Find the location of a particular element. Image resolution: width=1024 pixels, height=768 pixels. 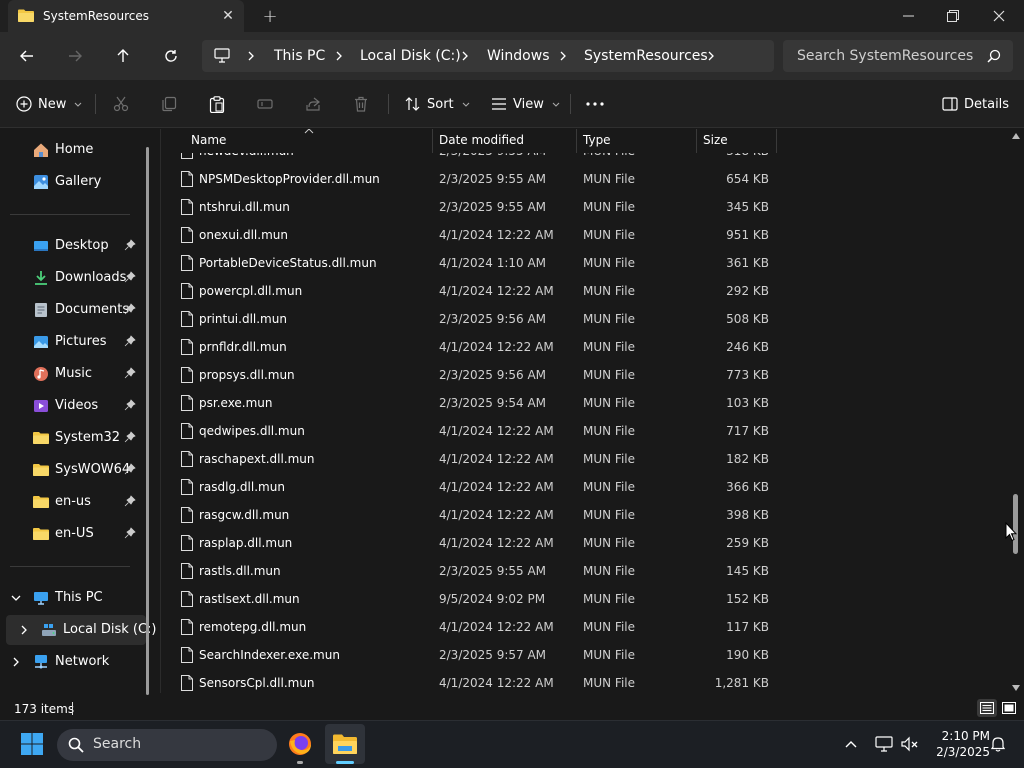

taskbar-file-explorer is located at coordinates (345, 744).